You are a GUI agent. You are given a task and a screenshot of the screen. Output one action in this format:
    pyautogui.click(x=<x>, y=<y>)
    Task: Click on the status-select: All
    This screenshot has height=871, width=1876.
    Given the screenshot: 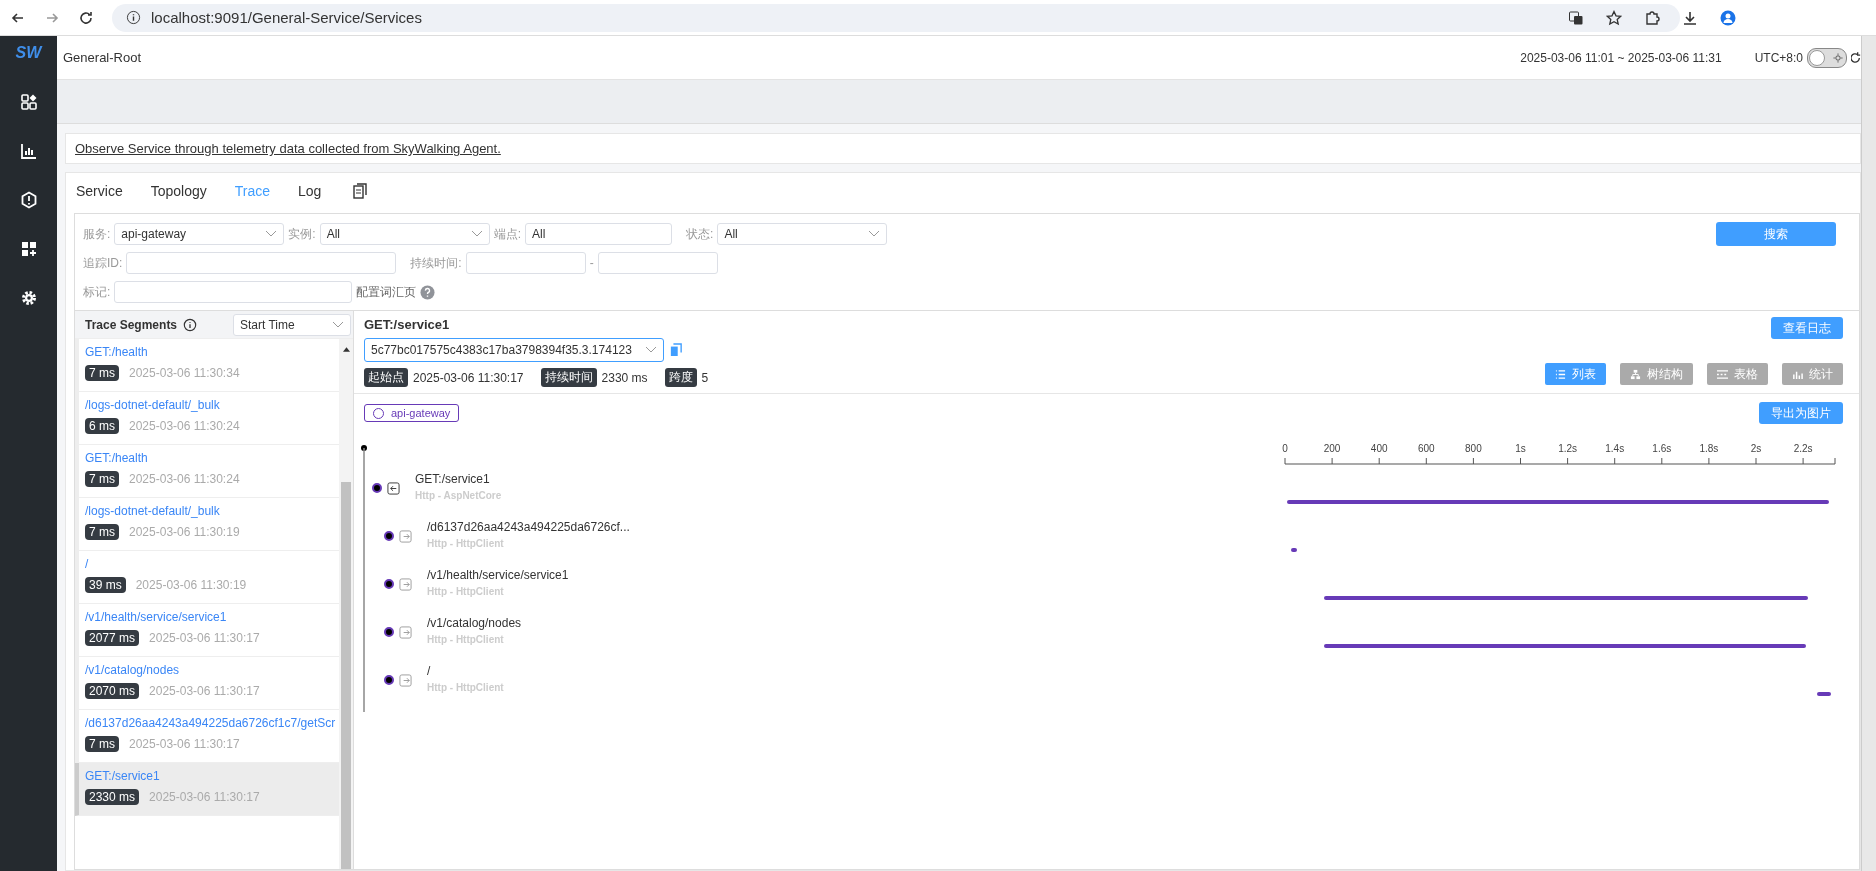 What is the action you would take?
    pyautogui.click(x=802, y=234)
    